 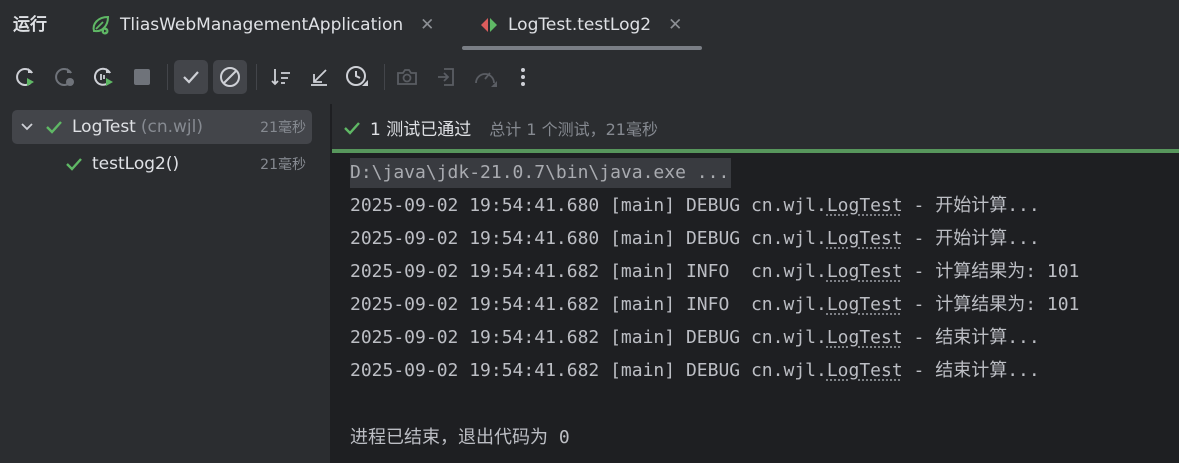 I want to click on tab-tlias-web-management-application: TliasWebManagementApplication ✕, so click(x=262, y=25).